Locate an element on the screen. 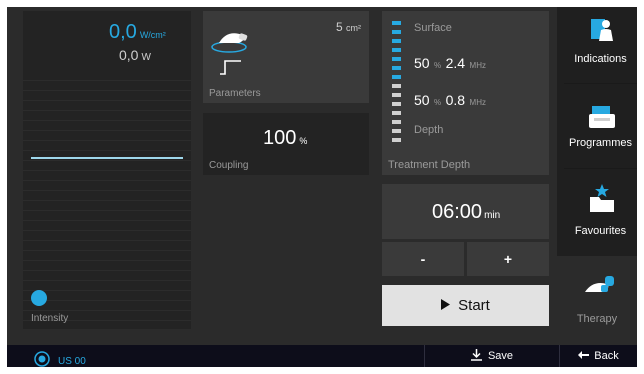 The width and height of the screenshot is (644, 374). coupling-readout: 100% is located at coordinates (285, 138).